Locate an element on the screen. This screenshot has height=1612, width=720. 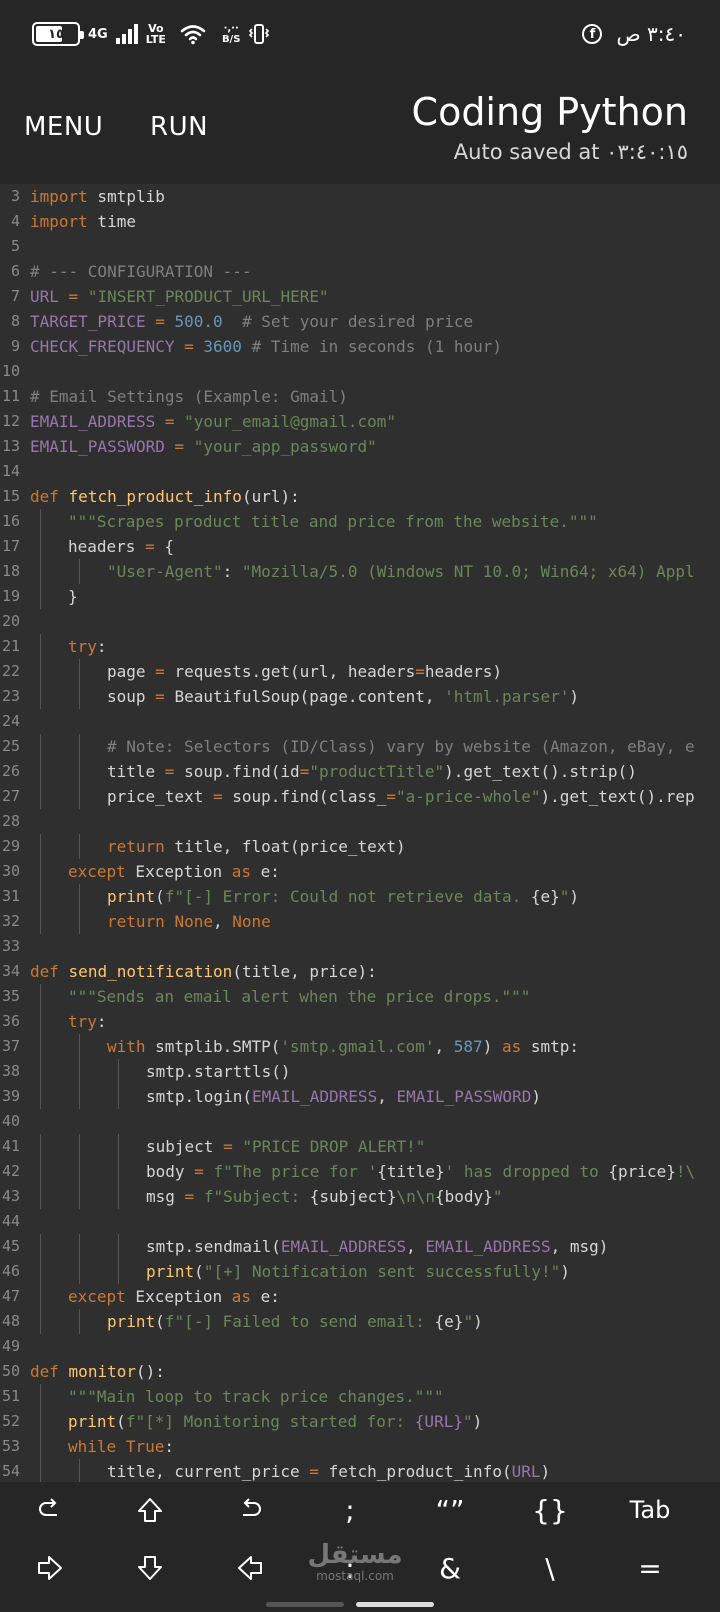
code-line: 50 def monitor(): is located at coordinates (360, 1371).